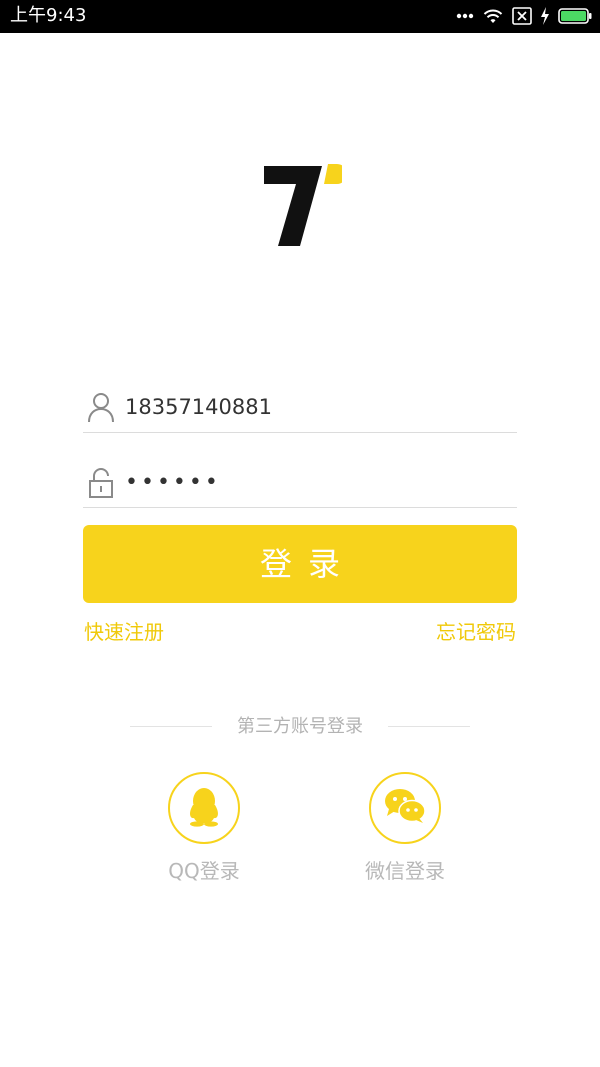  I want to click on third-party-title: 第三方账号登录, so click(300, 726).